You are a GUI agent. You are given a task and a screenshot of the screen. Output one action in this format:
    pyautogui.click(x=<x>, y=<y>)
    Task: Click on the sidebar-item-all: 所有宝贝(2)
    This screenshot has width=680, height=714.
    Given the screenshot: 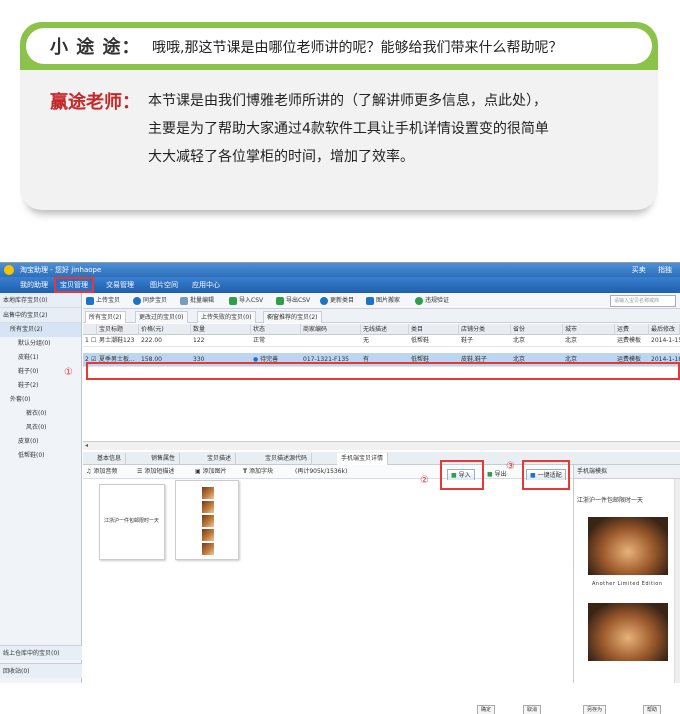 What is the action you would take?
    pyautogui.click(x=40, y=330)
    